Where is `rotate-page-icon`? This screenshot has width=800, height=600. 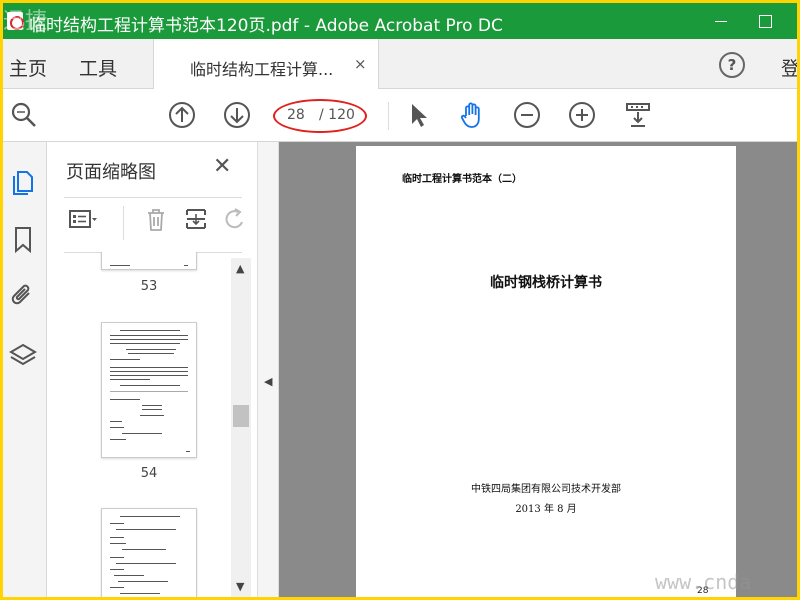
rotate-page-icon is located at coordinates (233, 219).